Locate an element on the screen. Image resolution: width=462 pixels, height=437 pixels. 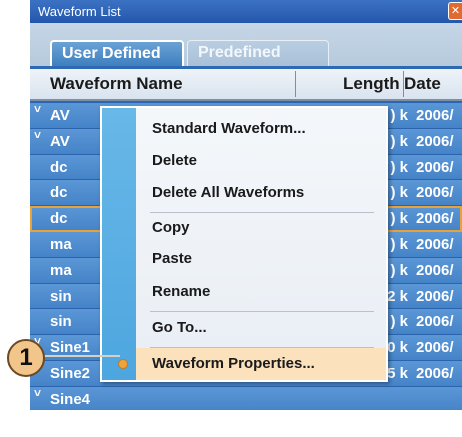
callout-line is located at coordinates (80, 356).